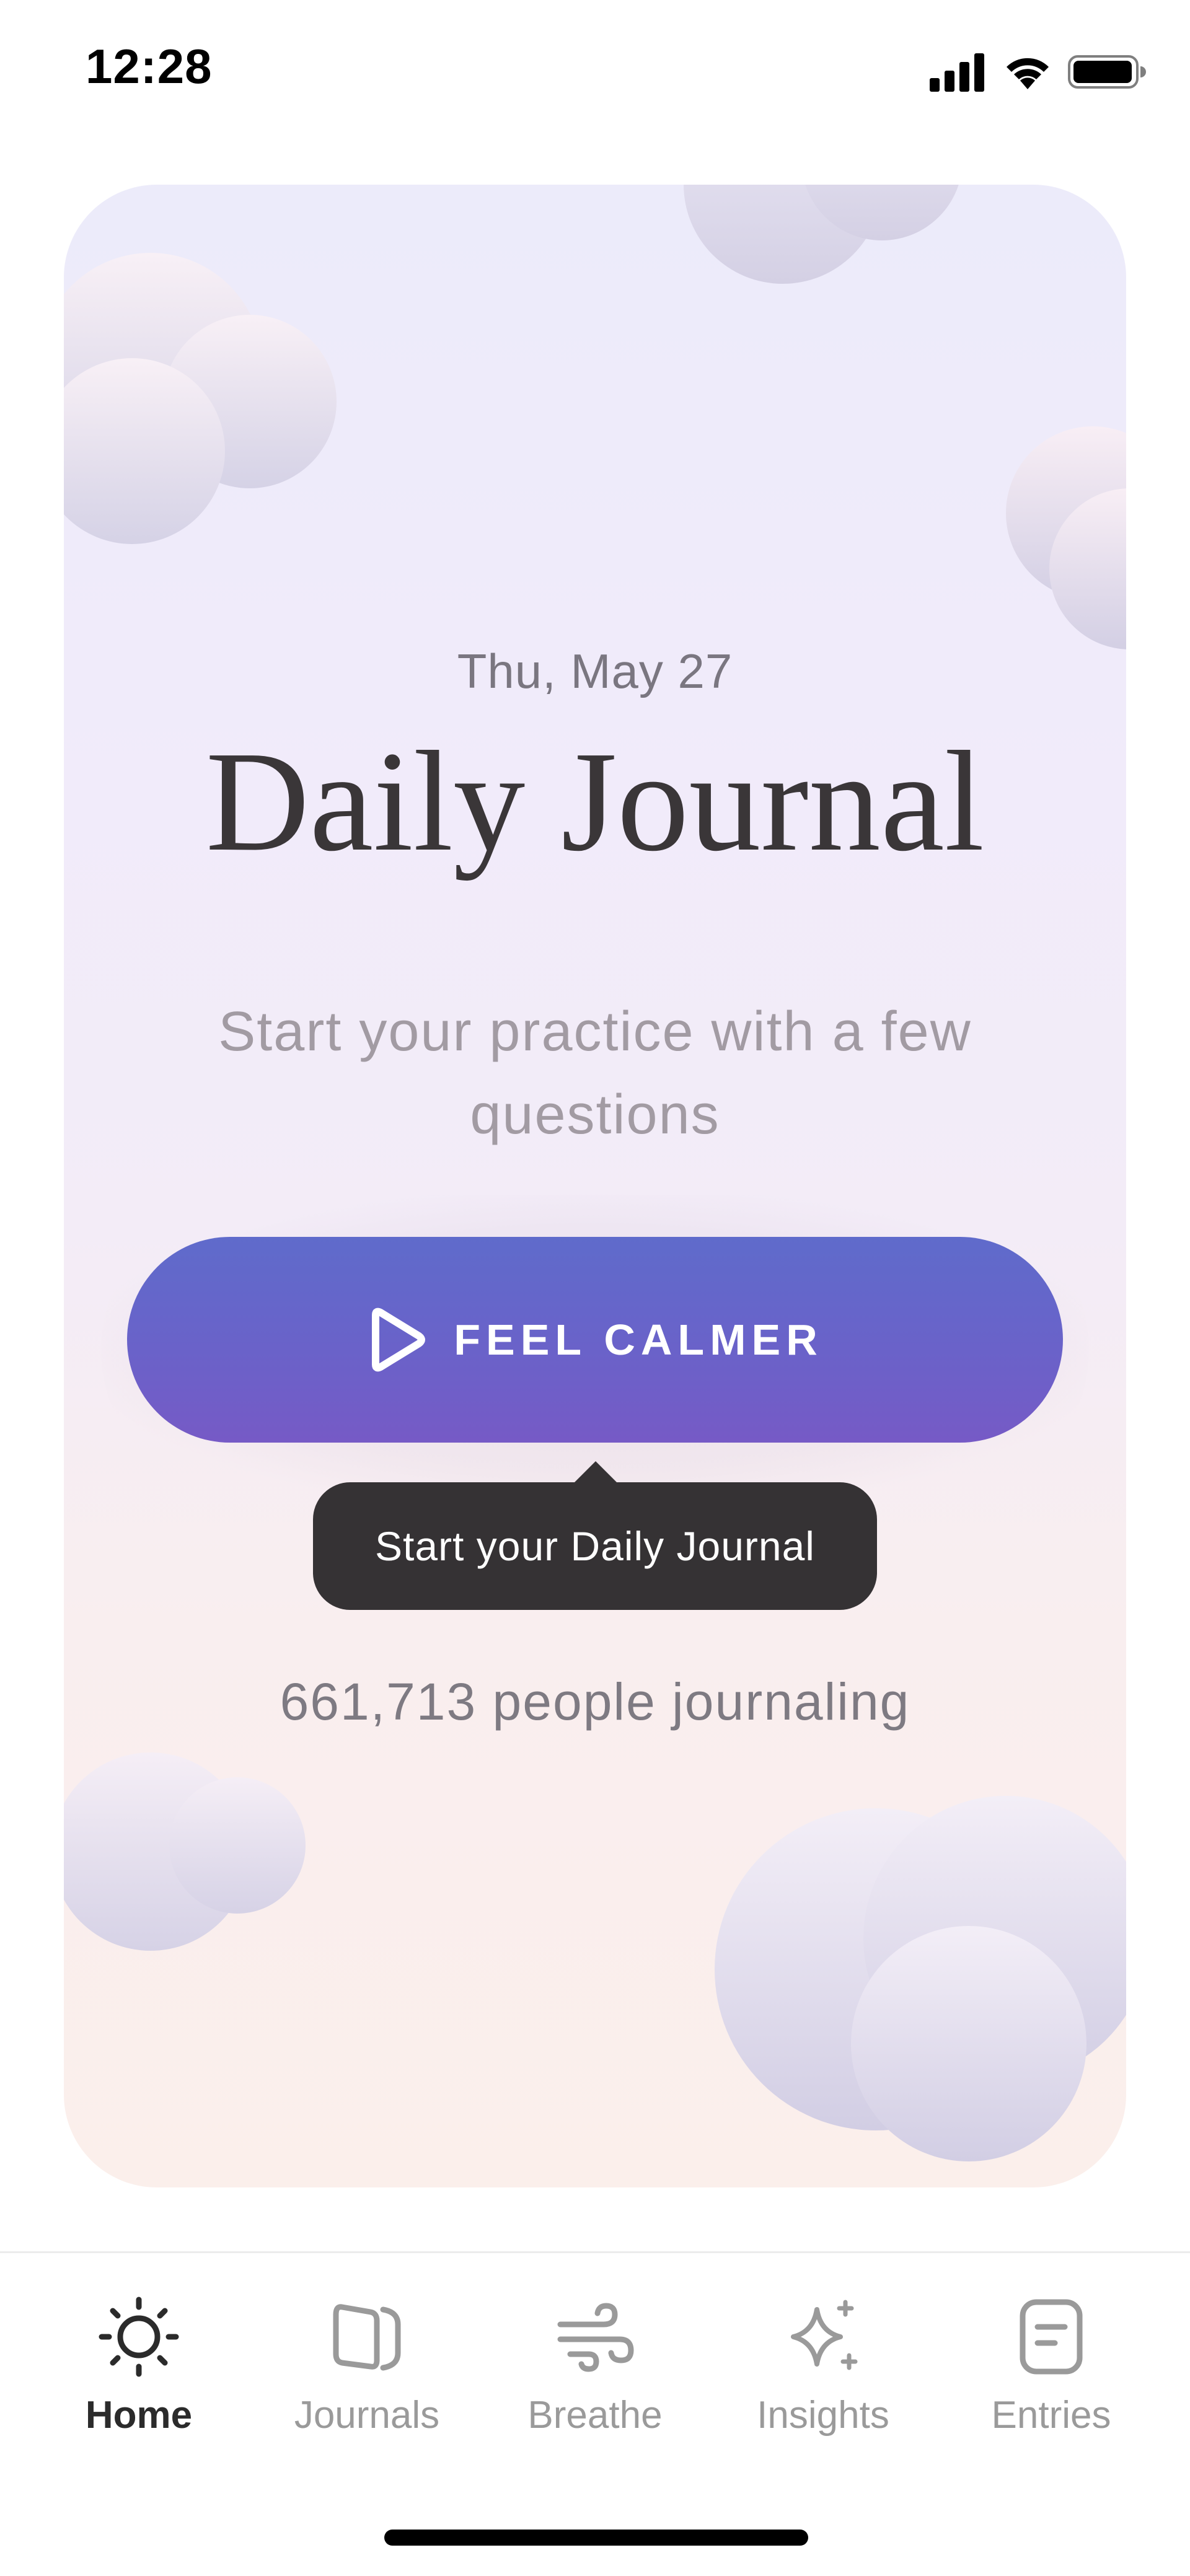 The width and height of the screenshot is (1190, 2576). Describe the element at coordinates (595, 671) in the screenshot. I see `date-label: Thu, May 27` at that location.